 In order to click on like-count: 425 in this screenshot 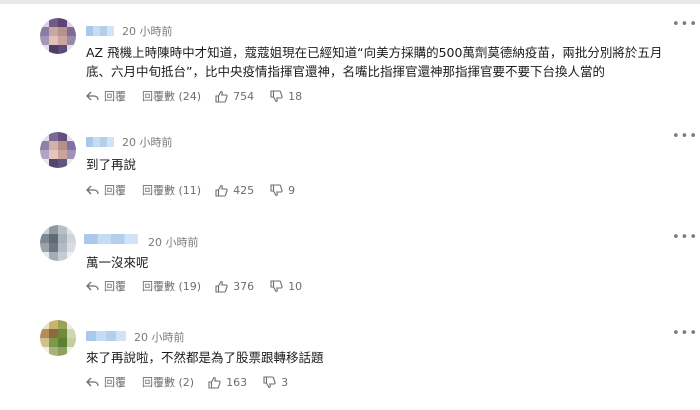, I will do `click(244, 190)`.